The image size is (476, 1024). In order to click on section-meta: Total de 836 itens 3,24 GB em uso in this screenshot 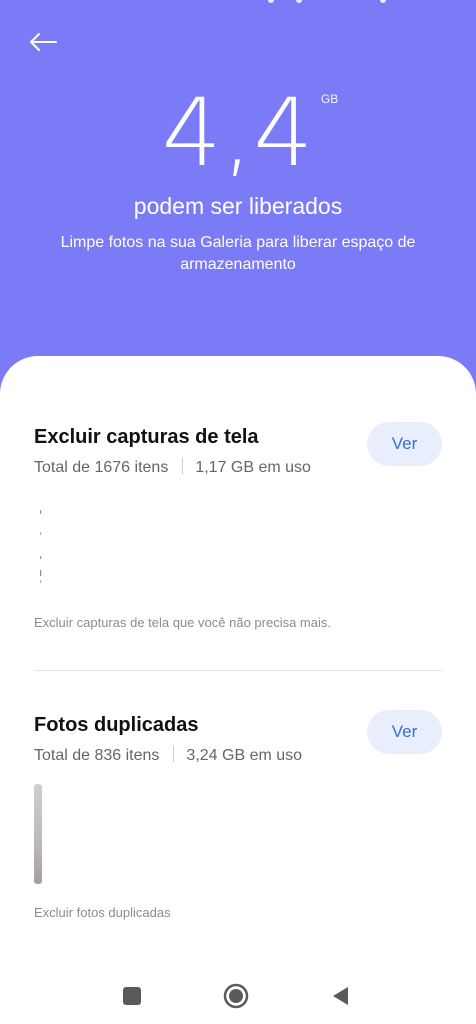, I will do `click(168, 756)`.